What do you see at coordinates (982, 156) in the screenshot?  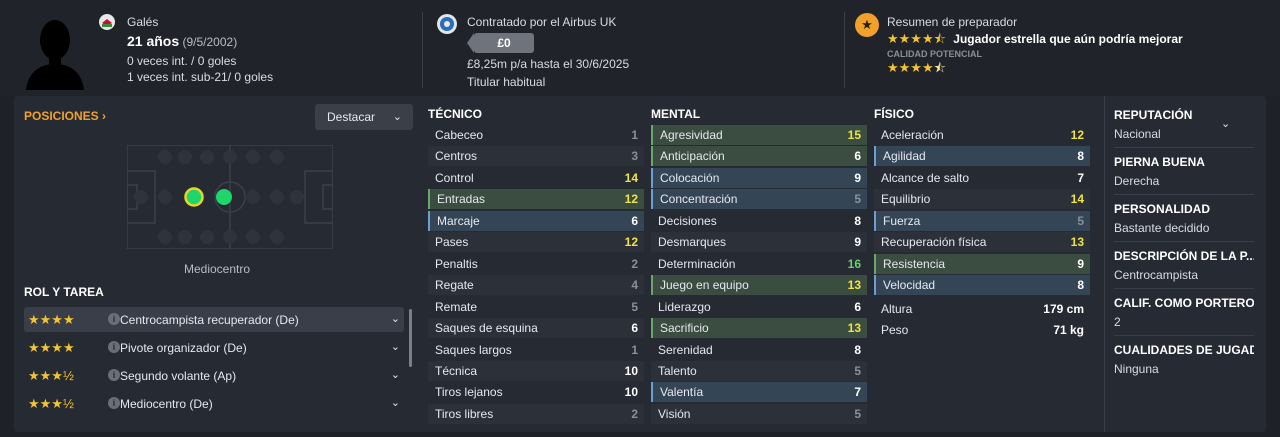 I see `attribute-row: Agilidad 8` at bounding box center [982, 156].